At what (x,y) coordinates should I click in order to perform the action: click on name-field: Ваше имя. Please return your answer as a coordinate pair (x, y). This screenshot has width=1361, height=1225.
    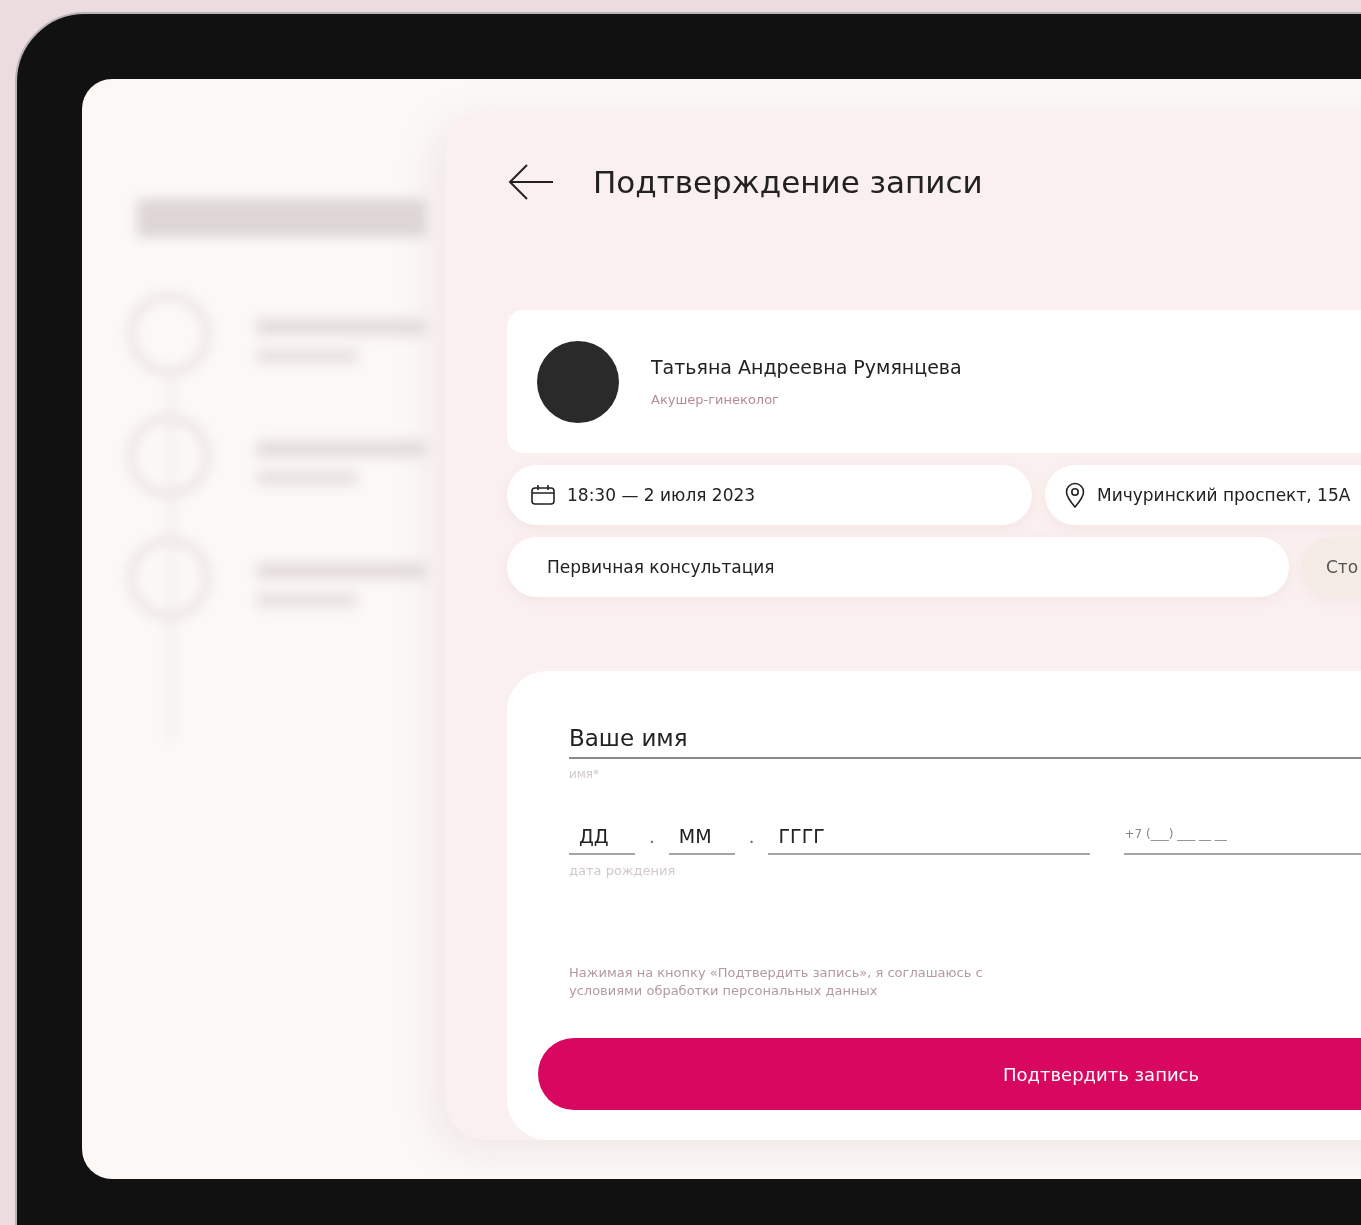
    Looking at the image, I should click on (965, 740).